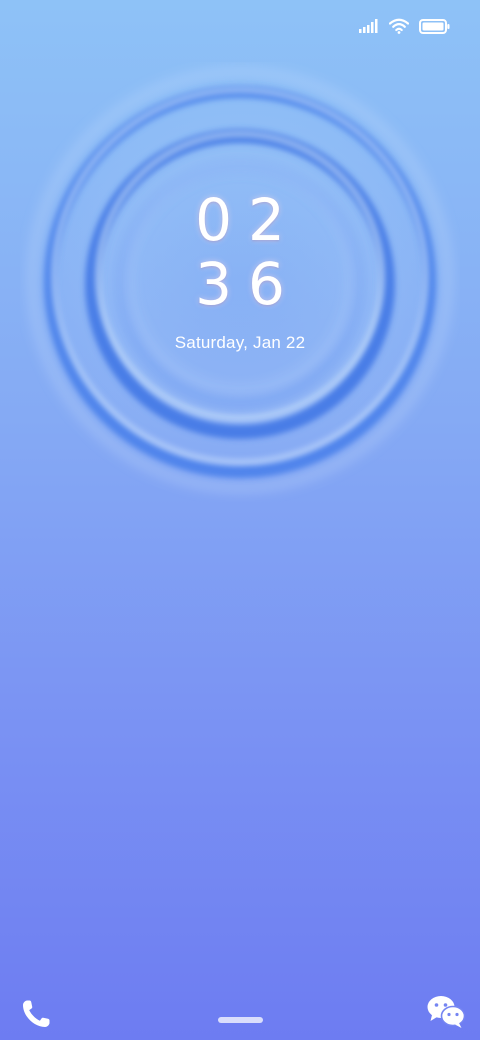  Describe the element at coordinates (36, 1018) in the screenshot. I see `phone-icon` at that location.